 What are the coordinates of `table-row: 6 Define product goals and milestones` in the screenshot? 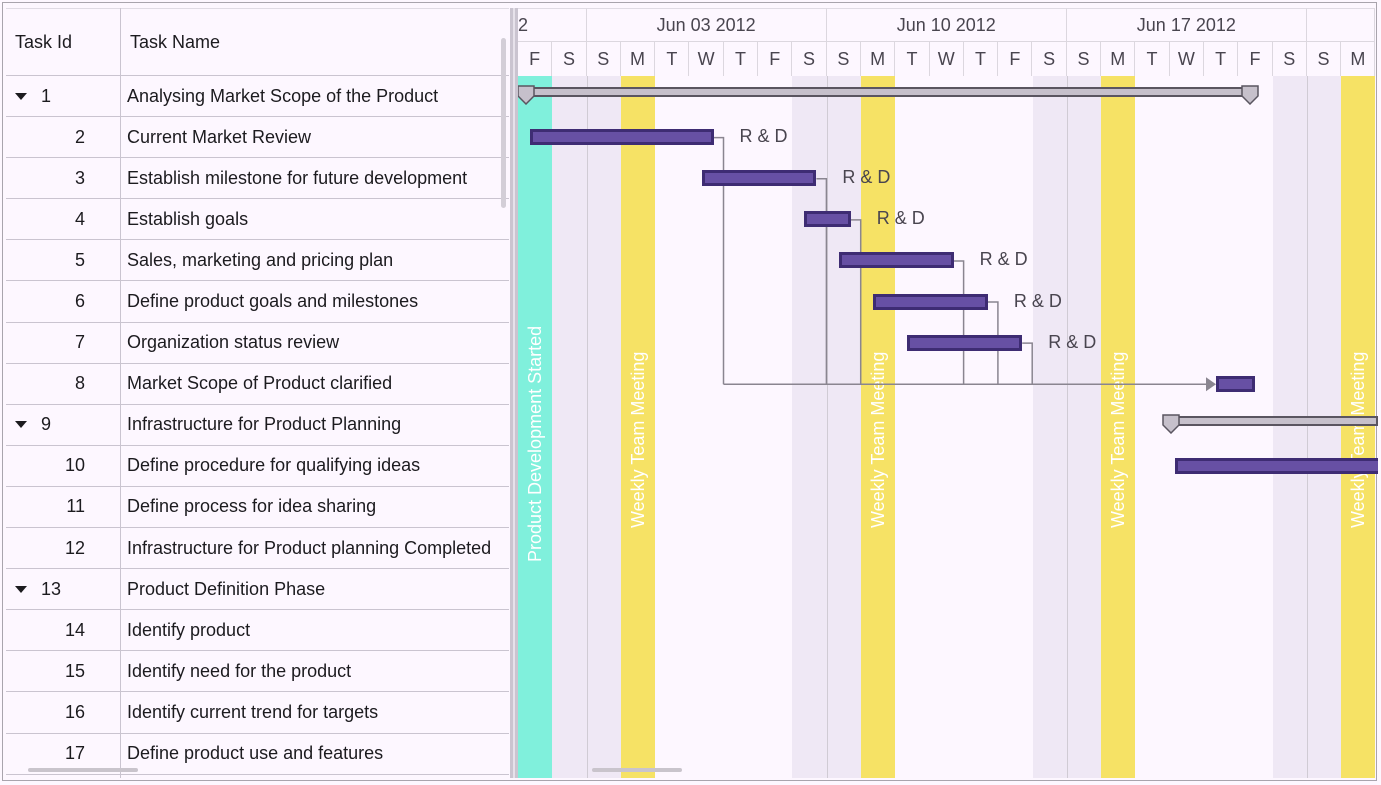 It's located at (257, 302).